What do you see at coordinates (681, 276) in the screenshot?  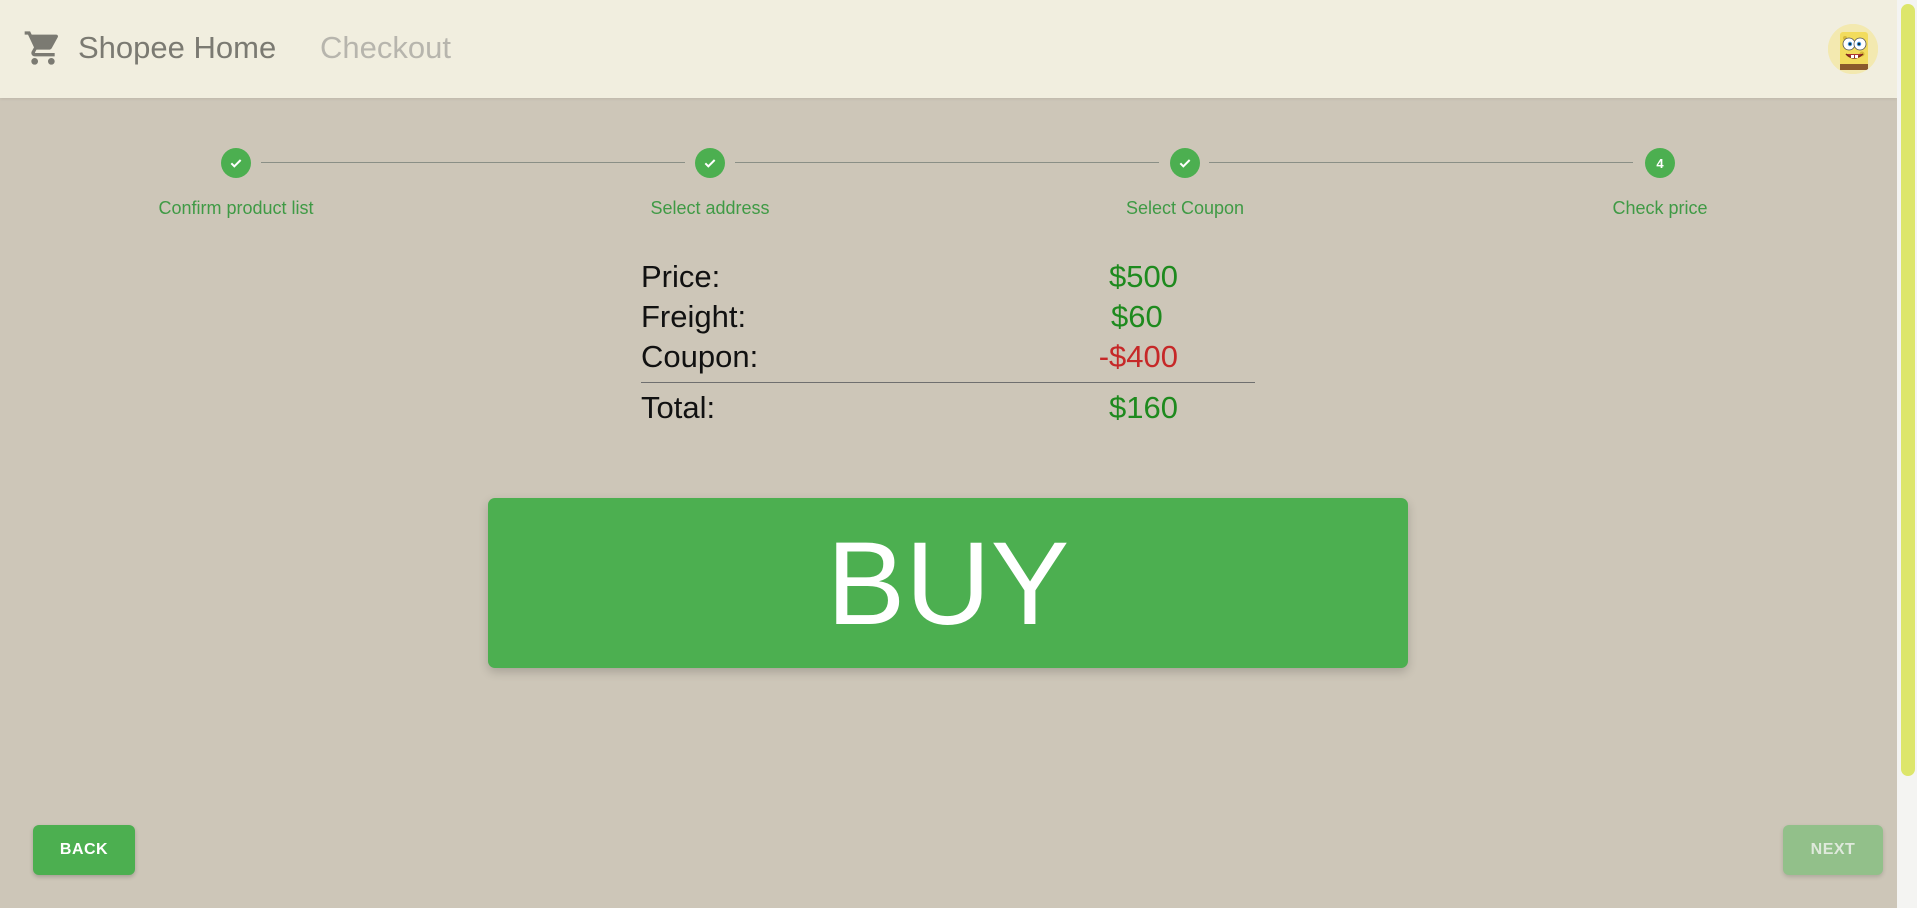 I see `price-label: Price:` at bounding box center [681, 276].